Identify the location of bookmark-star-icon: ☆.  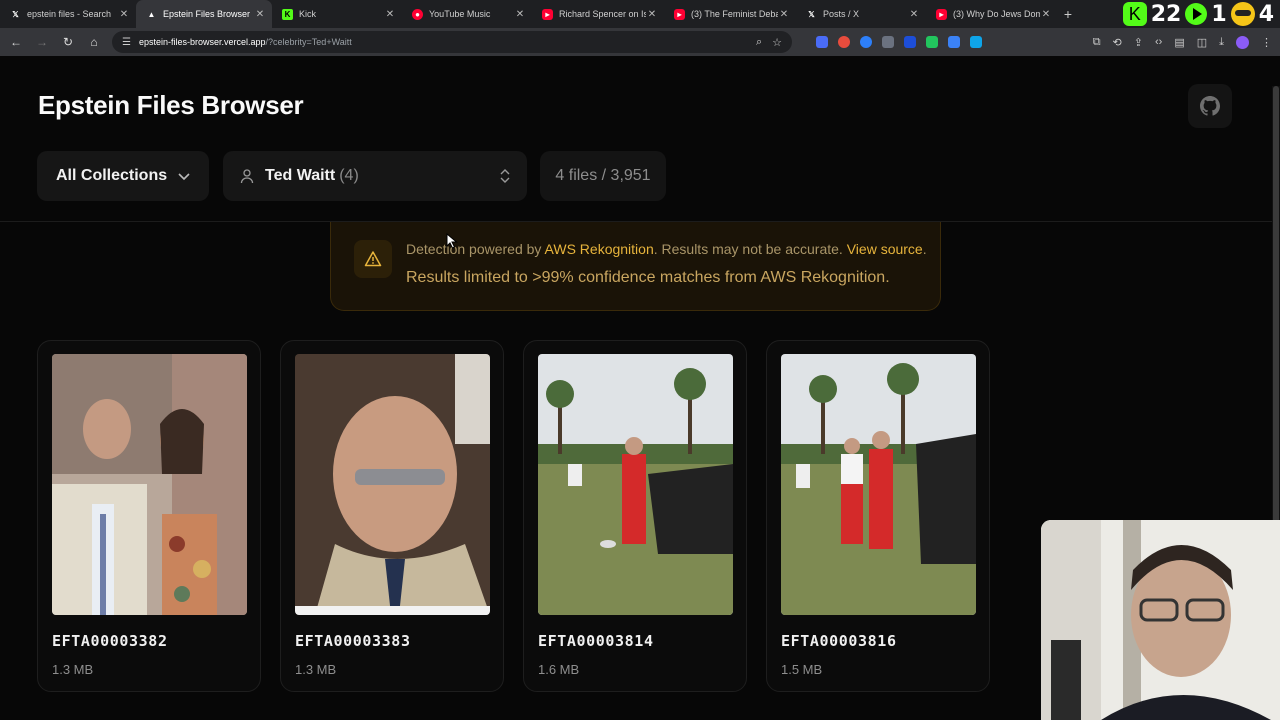
(777, 42).